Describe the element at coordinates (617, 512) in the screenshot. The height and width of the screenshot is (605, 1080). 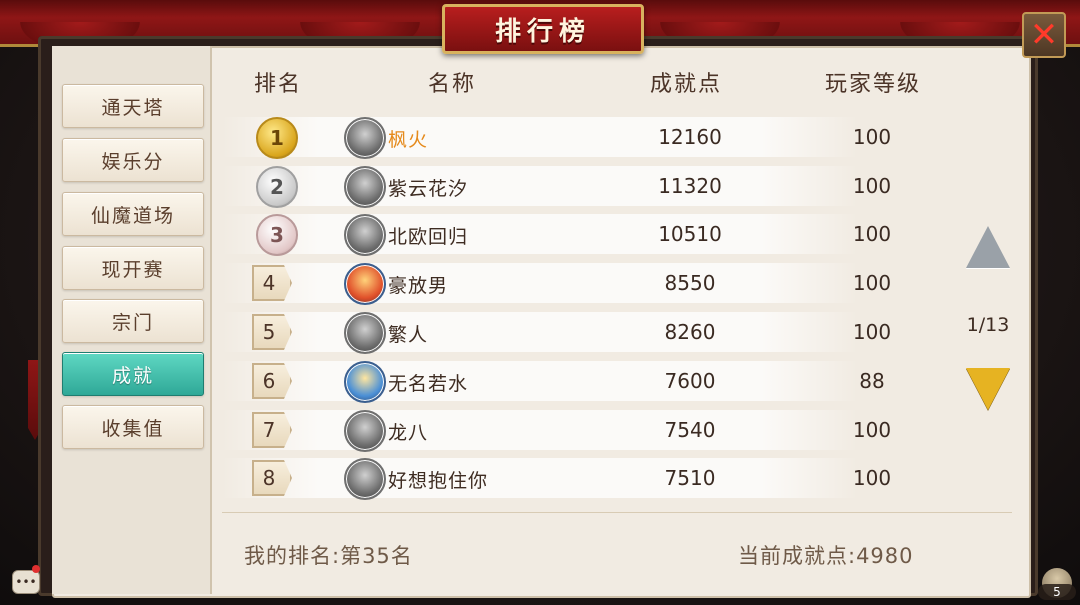
I see `divider` at that location.